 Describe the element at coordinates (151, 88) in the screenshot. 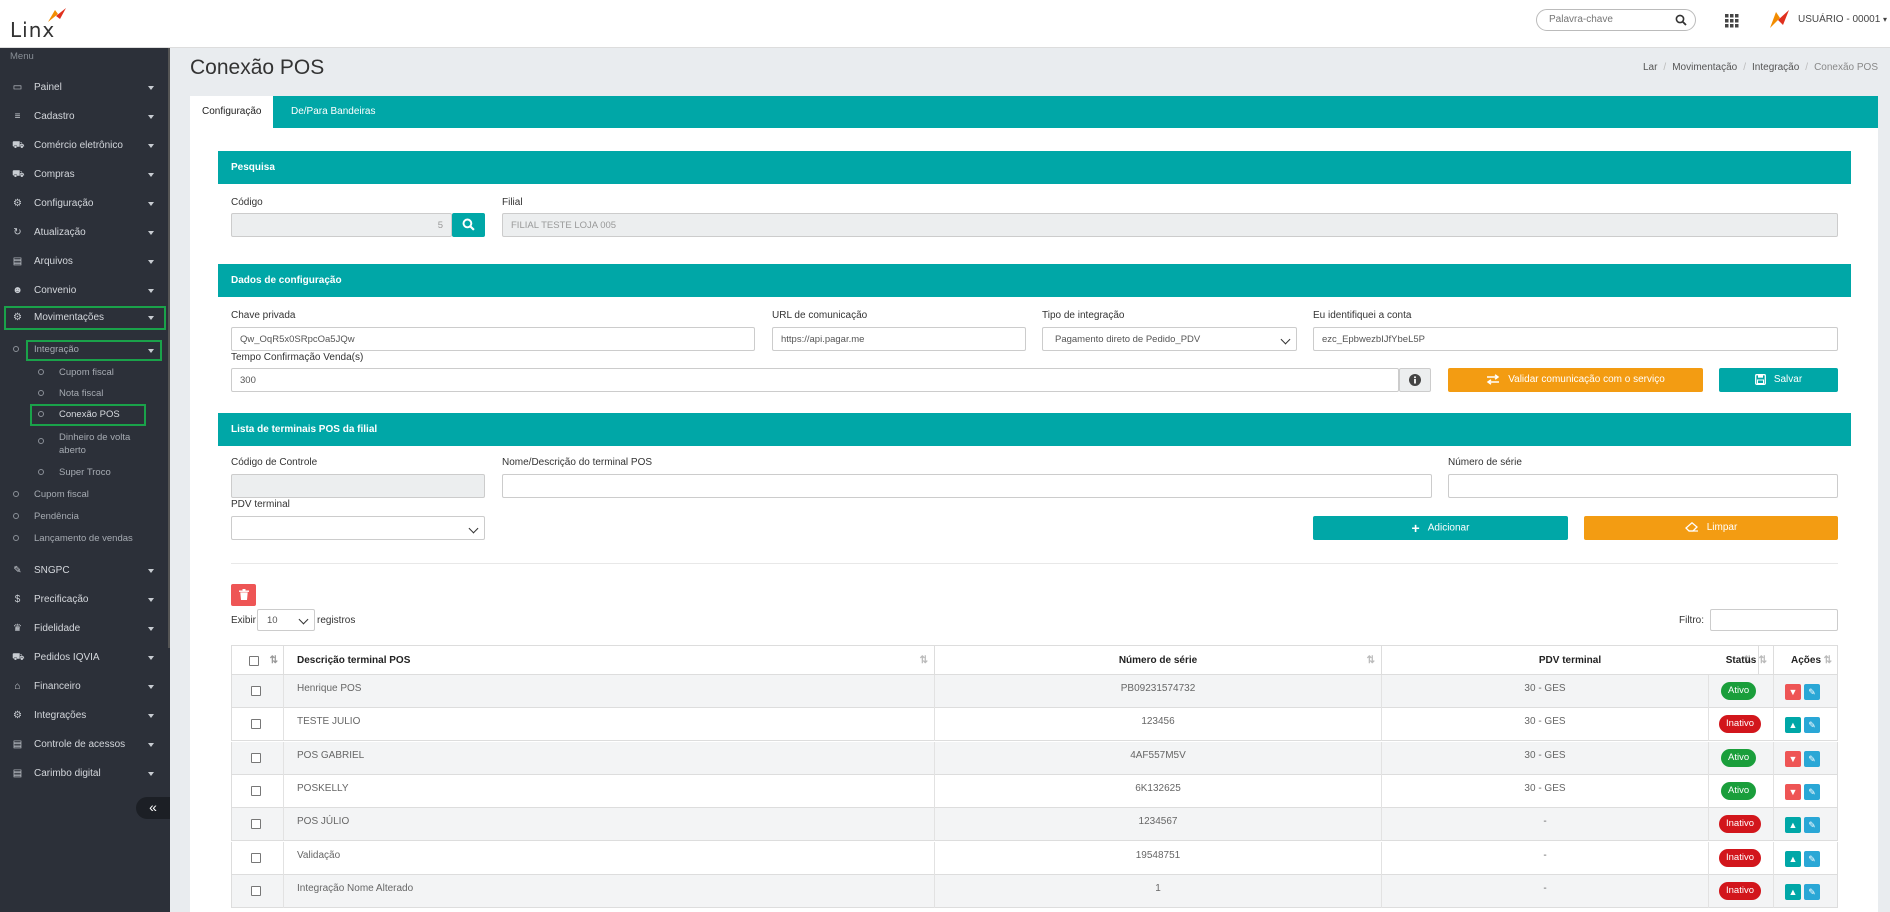

I see `chevron-down-icon` at that location.